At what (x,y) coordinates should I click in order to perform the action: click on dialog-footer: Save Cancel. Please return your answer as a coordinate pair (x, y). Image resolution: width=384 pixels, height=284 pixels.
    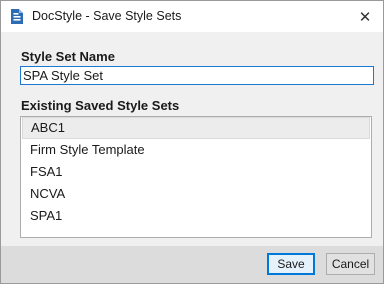
    Looking at the image, I should click on (192, 264).